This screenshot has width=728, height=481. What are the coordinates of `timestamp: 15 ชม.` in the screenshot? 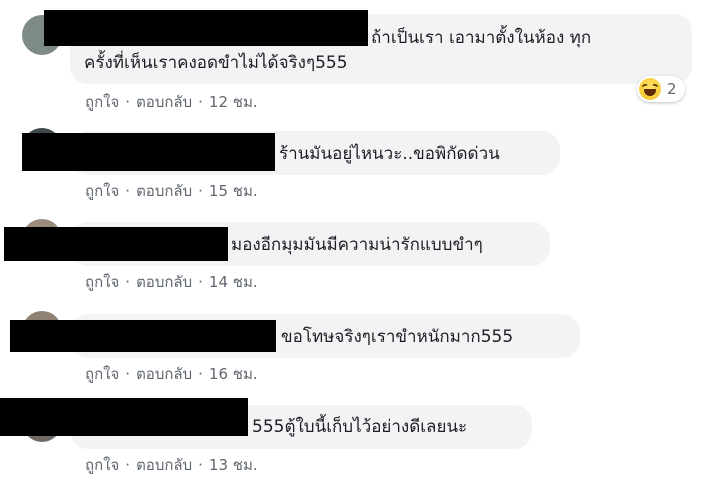 It's located at (233, 191).